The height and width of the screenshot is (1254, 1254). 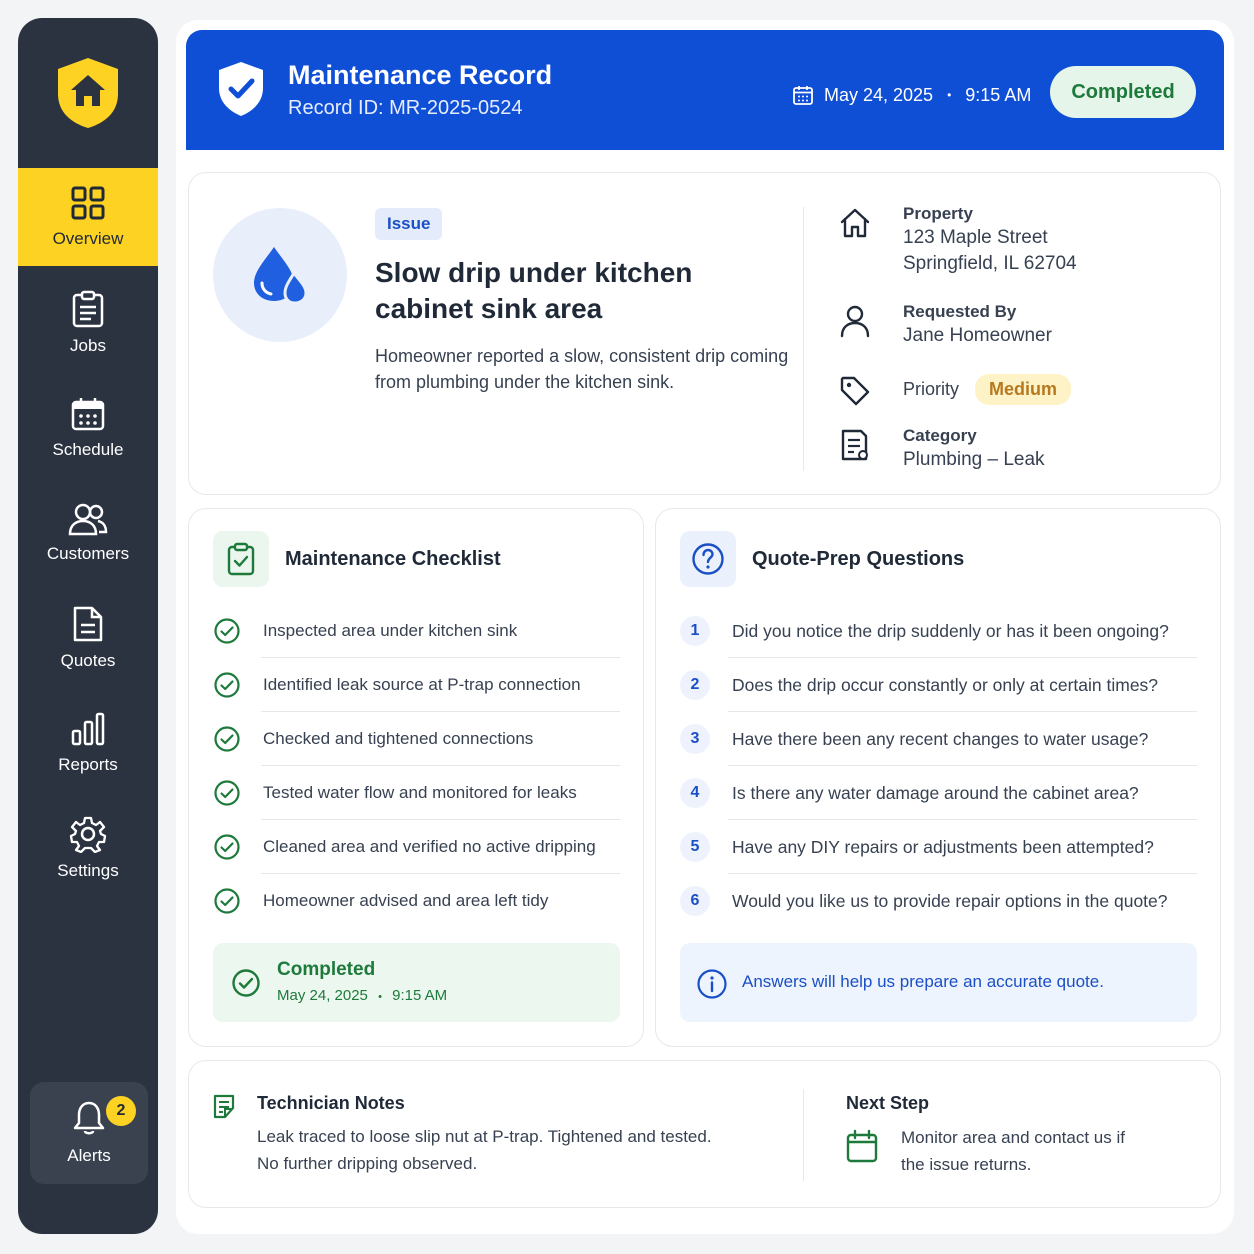 What do you see at coordinates (966, 1164) in the screenshot?
I see `next-step-line: the issue returns.` at bounding box center [966, 1164].